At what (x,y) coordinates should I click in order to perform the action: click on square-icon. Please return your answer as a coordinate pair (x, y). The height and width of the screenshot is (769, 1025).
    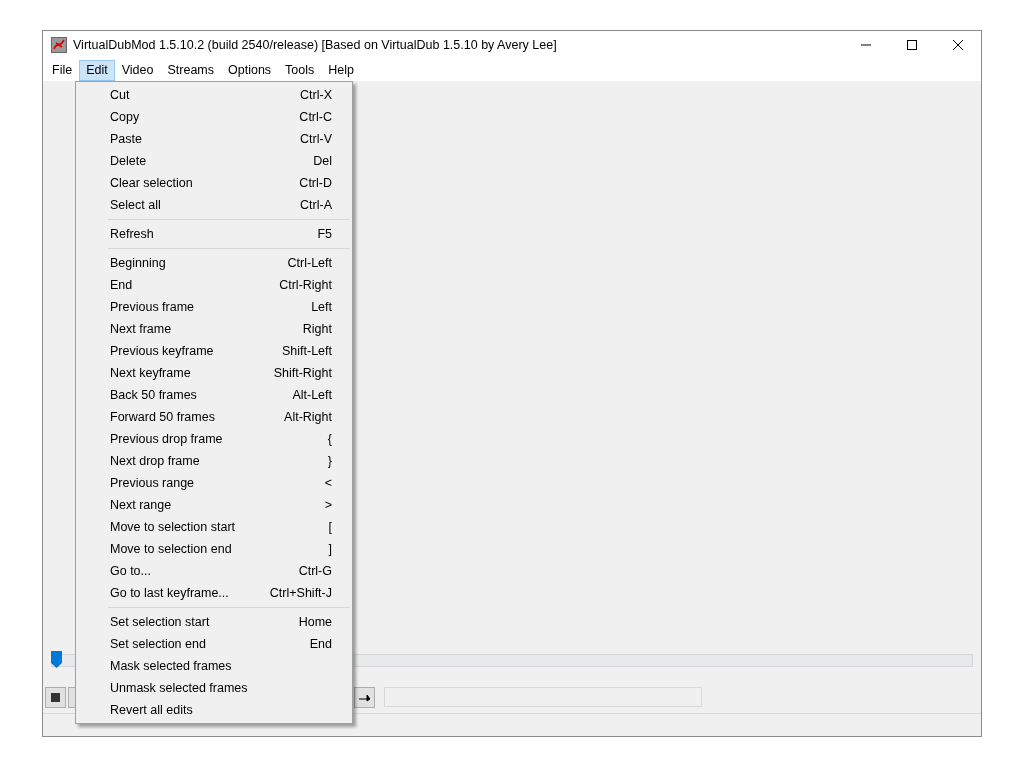
    Looking at the image, I should click on (55, 697).